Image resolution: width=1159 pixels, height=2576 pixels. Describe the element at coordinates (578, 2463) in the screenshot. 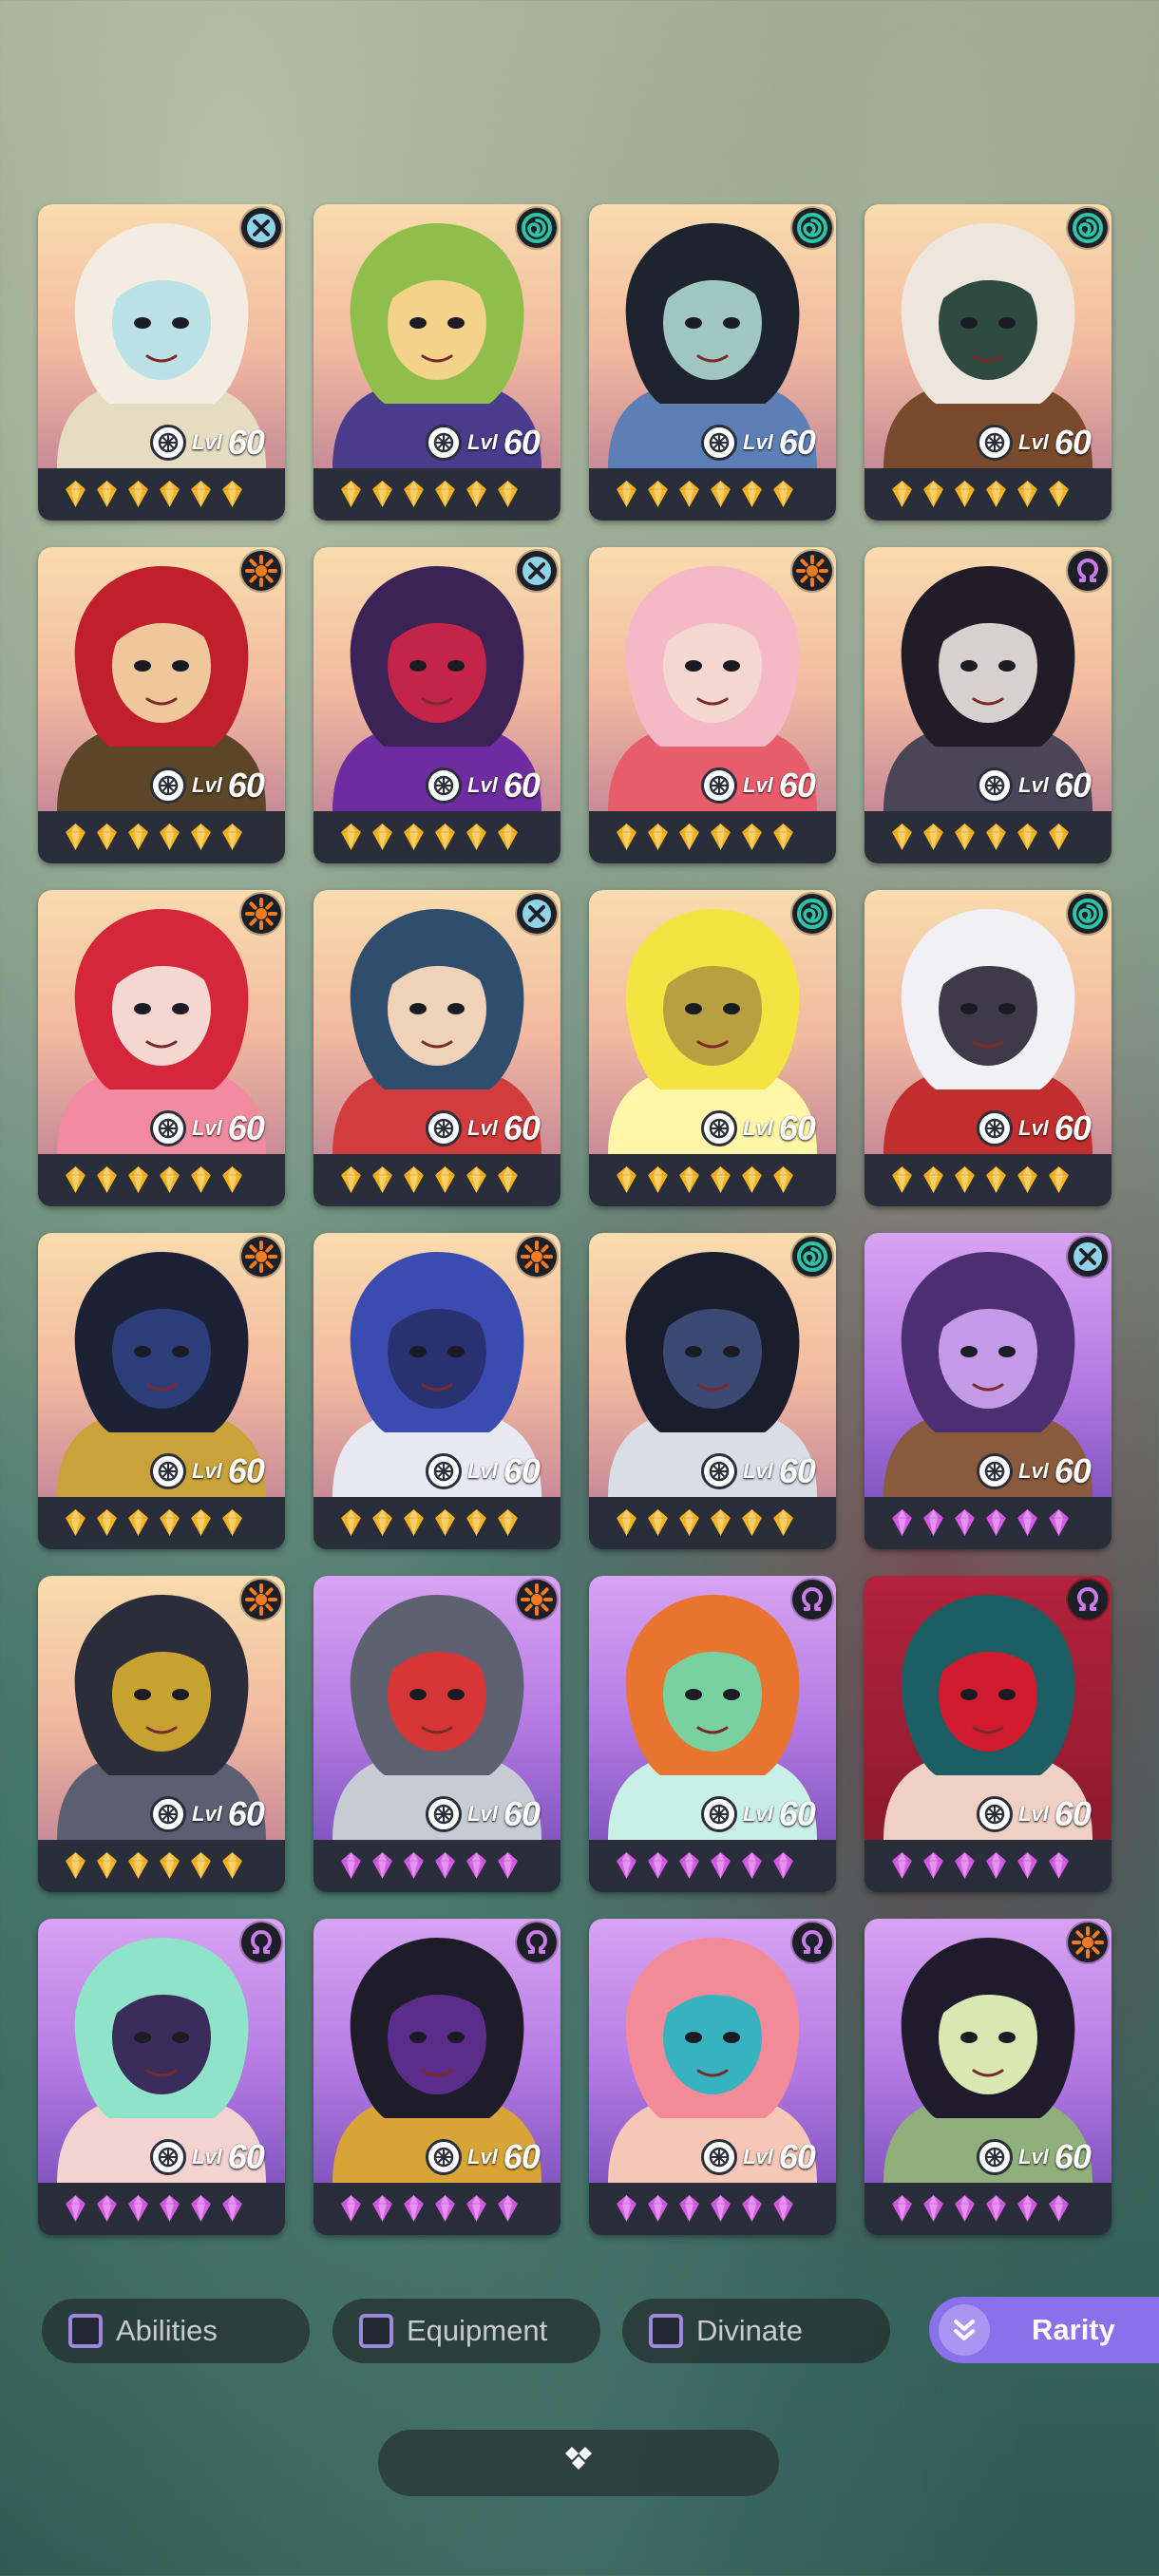

I see `expand-button` at that location.